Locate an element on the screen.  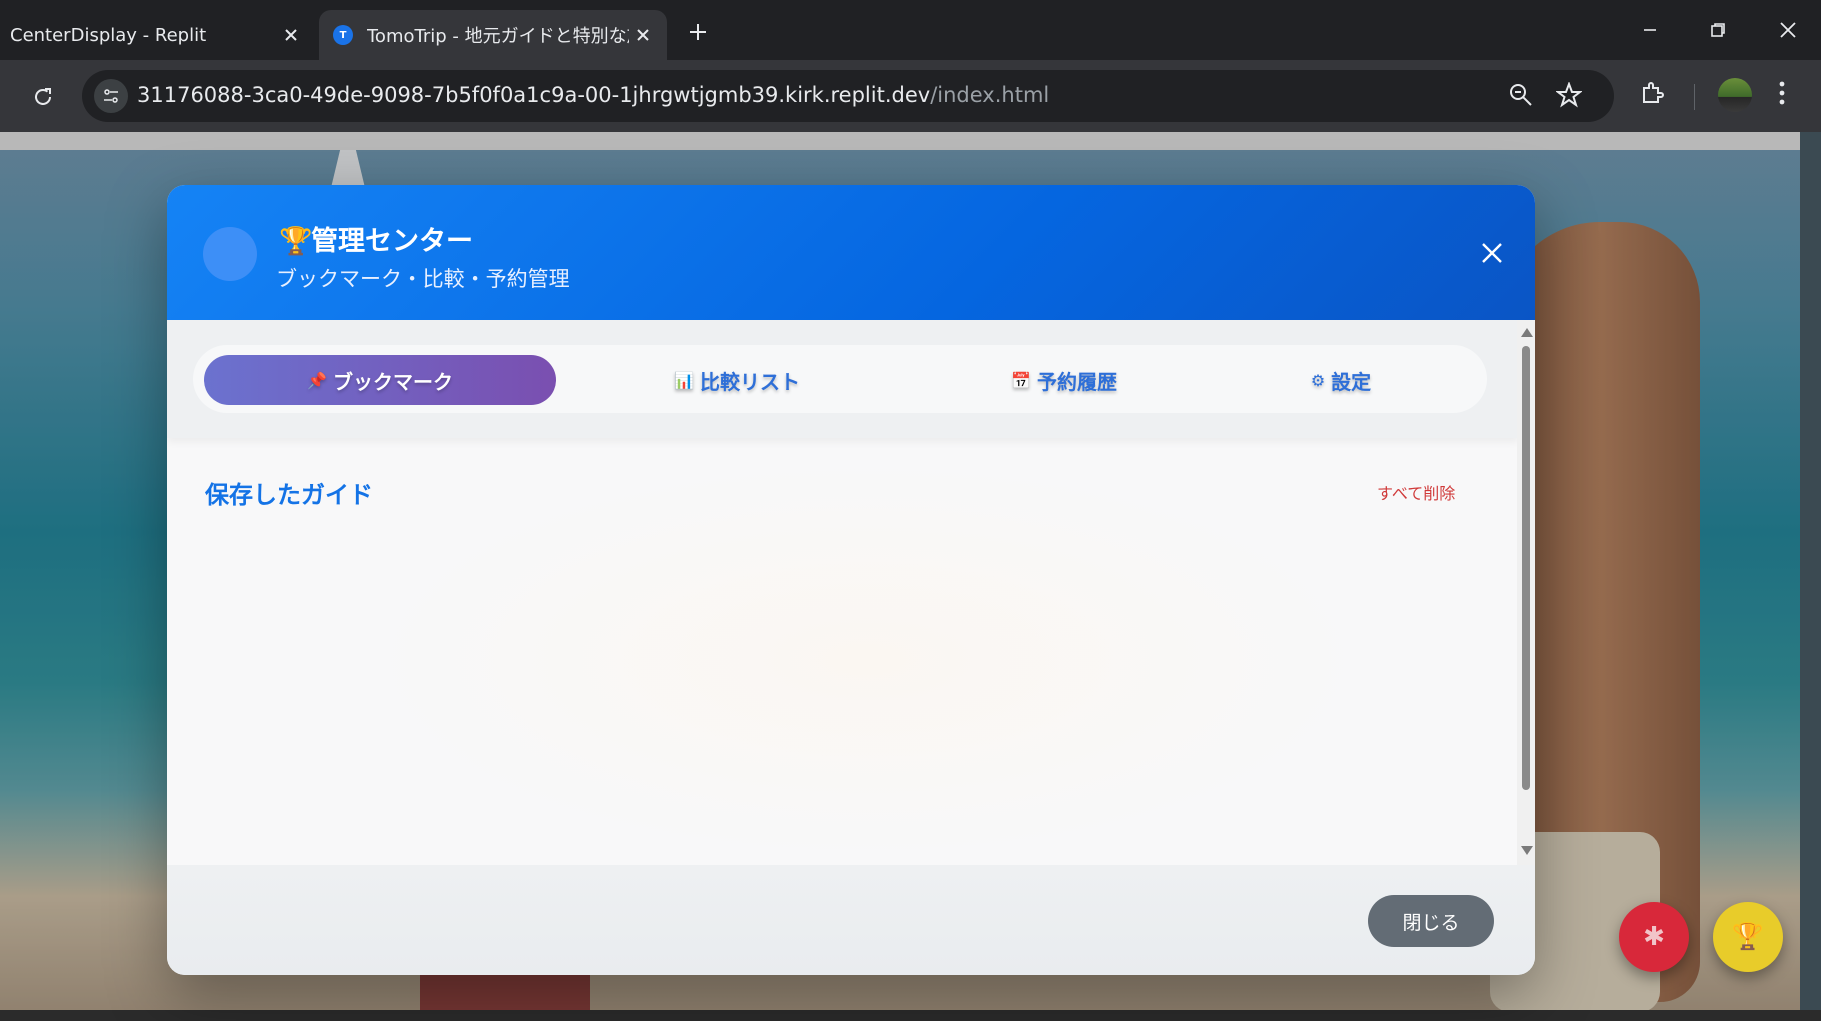
header-avatar-circle is located at coordinates (230, 254).